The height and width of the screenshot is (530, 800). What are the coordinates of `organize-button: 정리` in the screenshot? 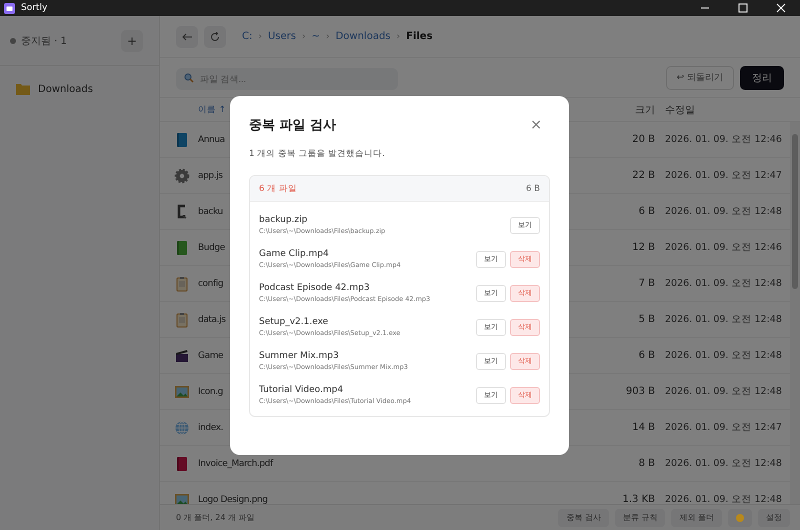 It's located at (762, 78).